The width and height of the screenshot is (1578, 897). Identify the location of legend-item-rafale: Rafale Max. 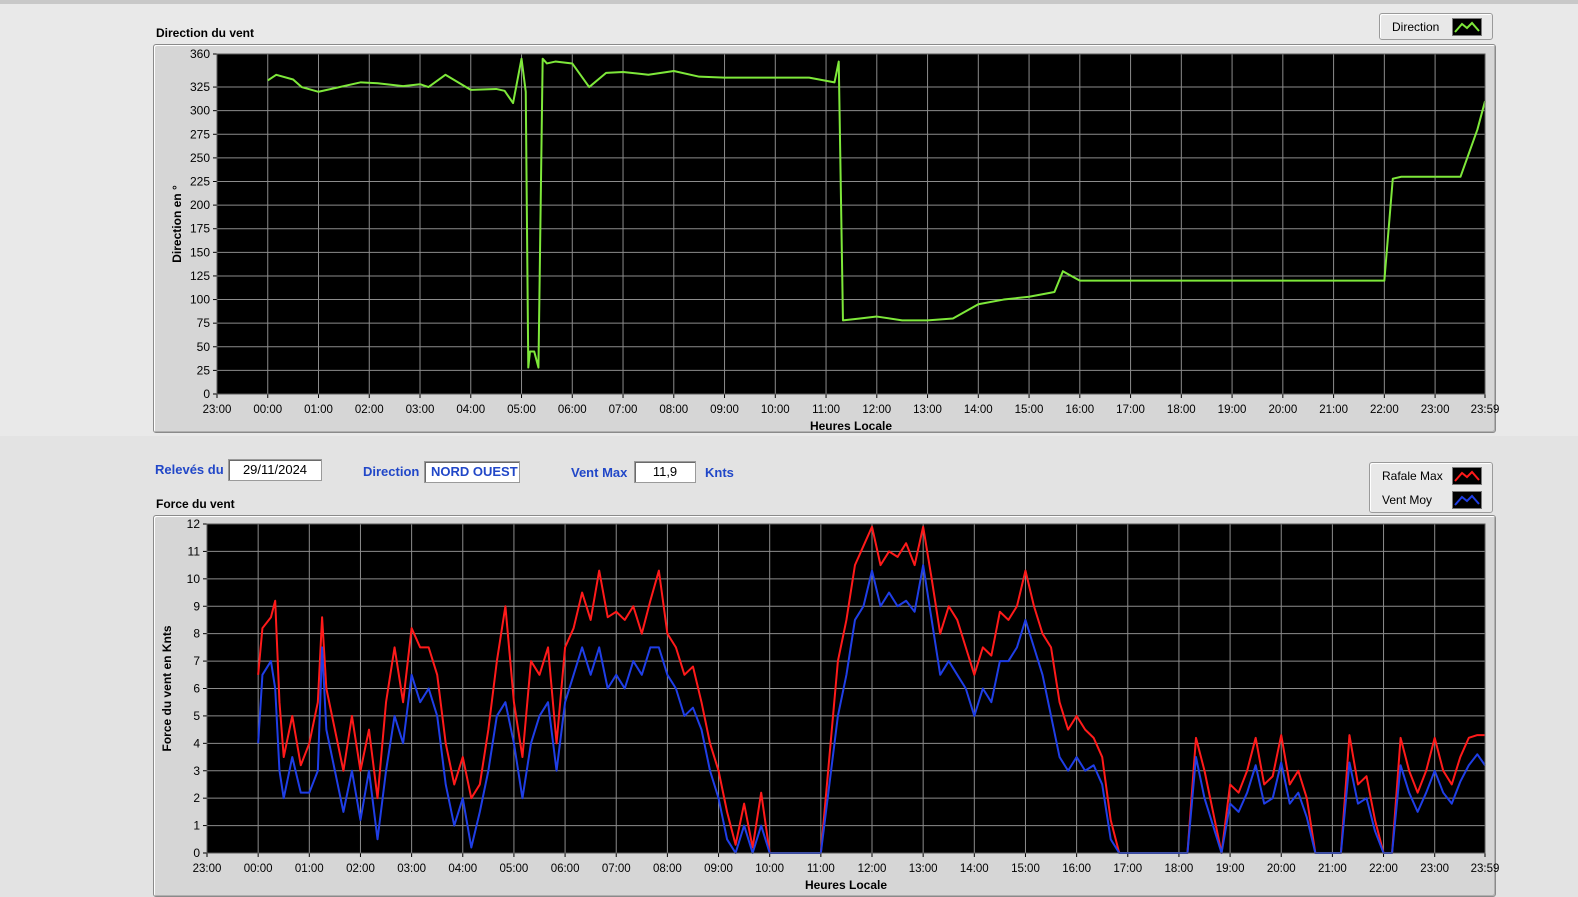
(1431, 476).